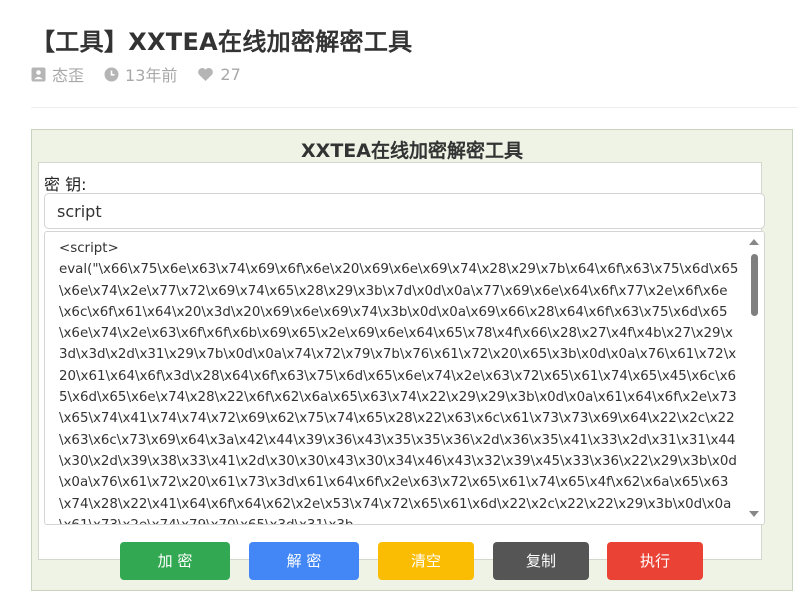 This screenshot has height=600, width=798. Describe the element at coordinates (754, 514) in the screenshot. I see `scroll-down-arrow-icon` at that location.